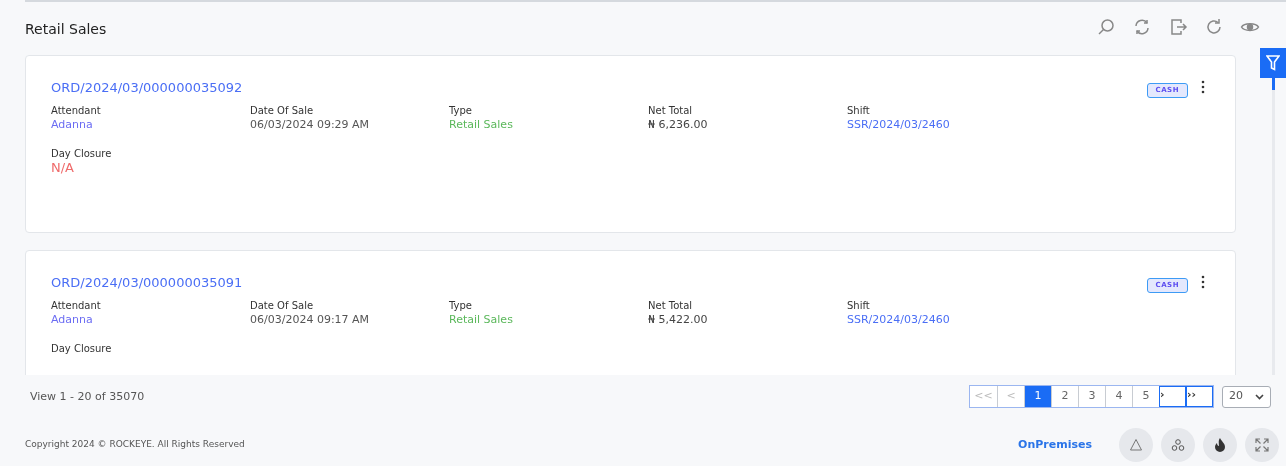  Describe the element at coordinates (147, 87) in the screenshot. I see `order-number-link: ORD/2024/03/000000035092` at that location.